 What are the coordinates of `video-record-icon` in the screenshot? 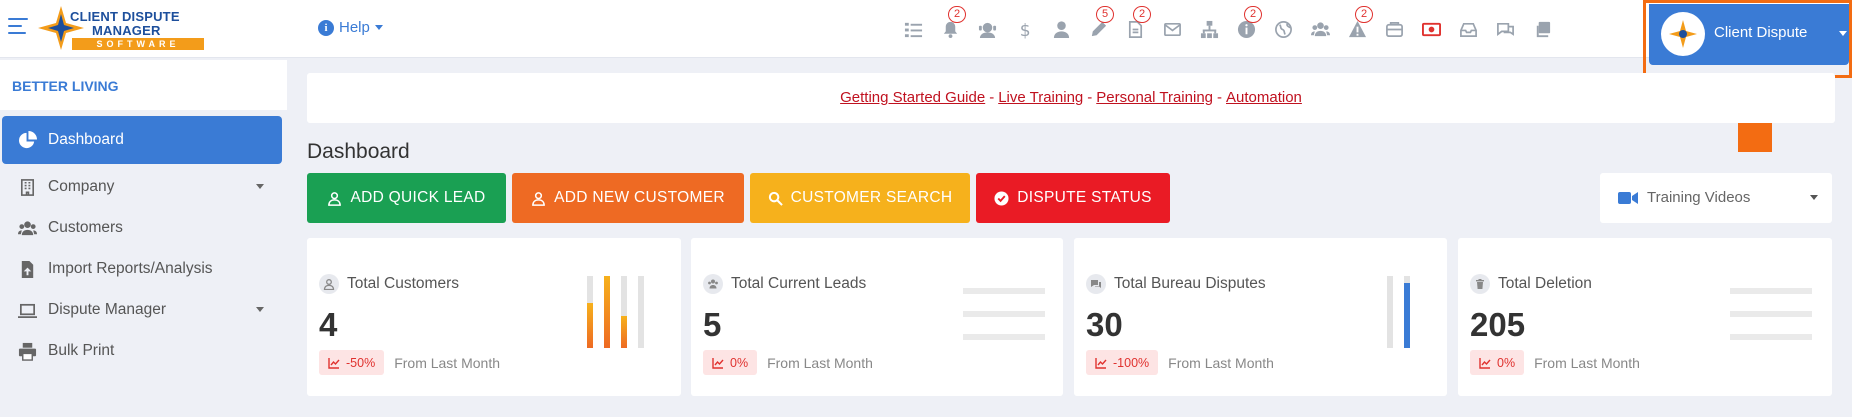 It's located at (1431, 29).